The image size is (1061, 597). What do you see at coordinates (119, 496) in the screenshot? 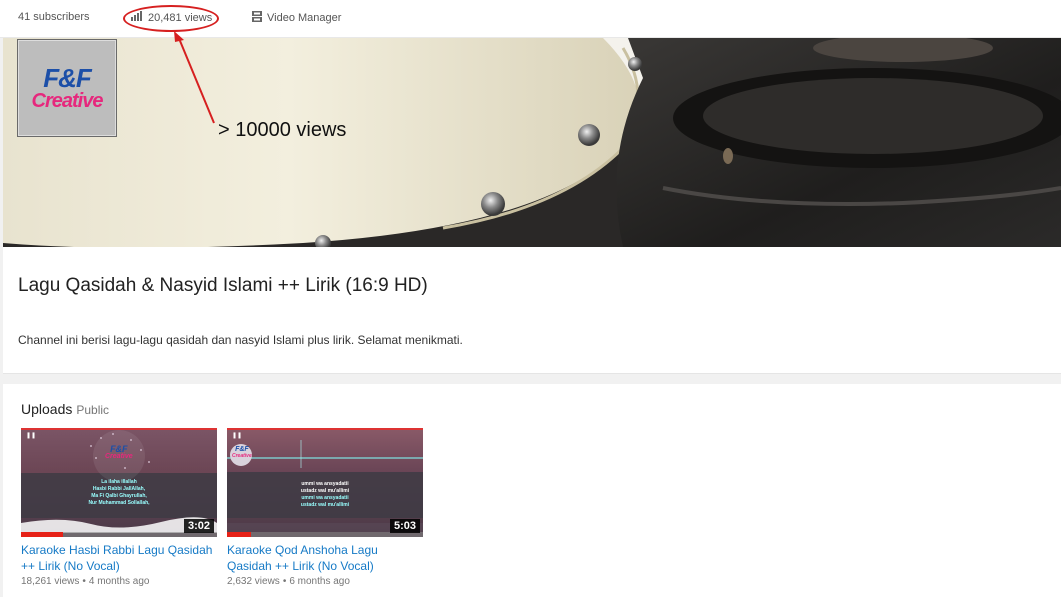
I see `lyric-line: Ma Fi Qalbi Ghayrullah,` at bounding box center [119, 496].